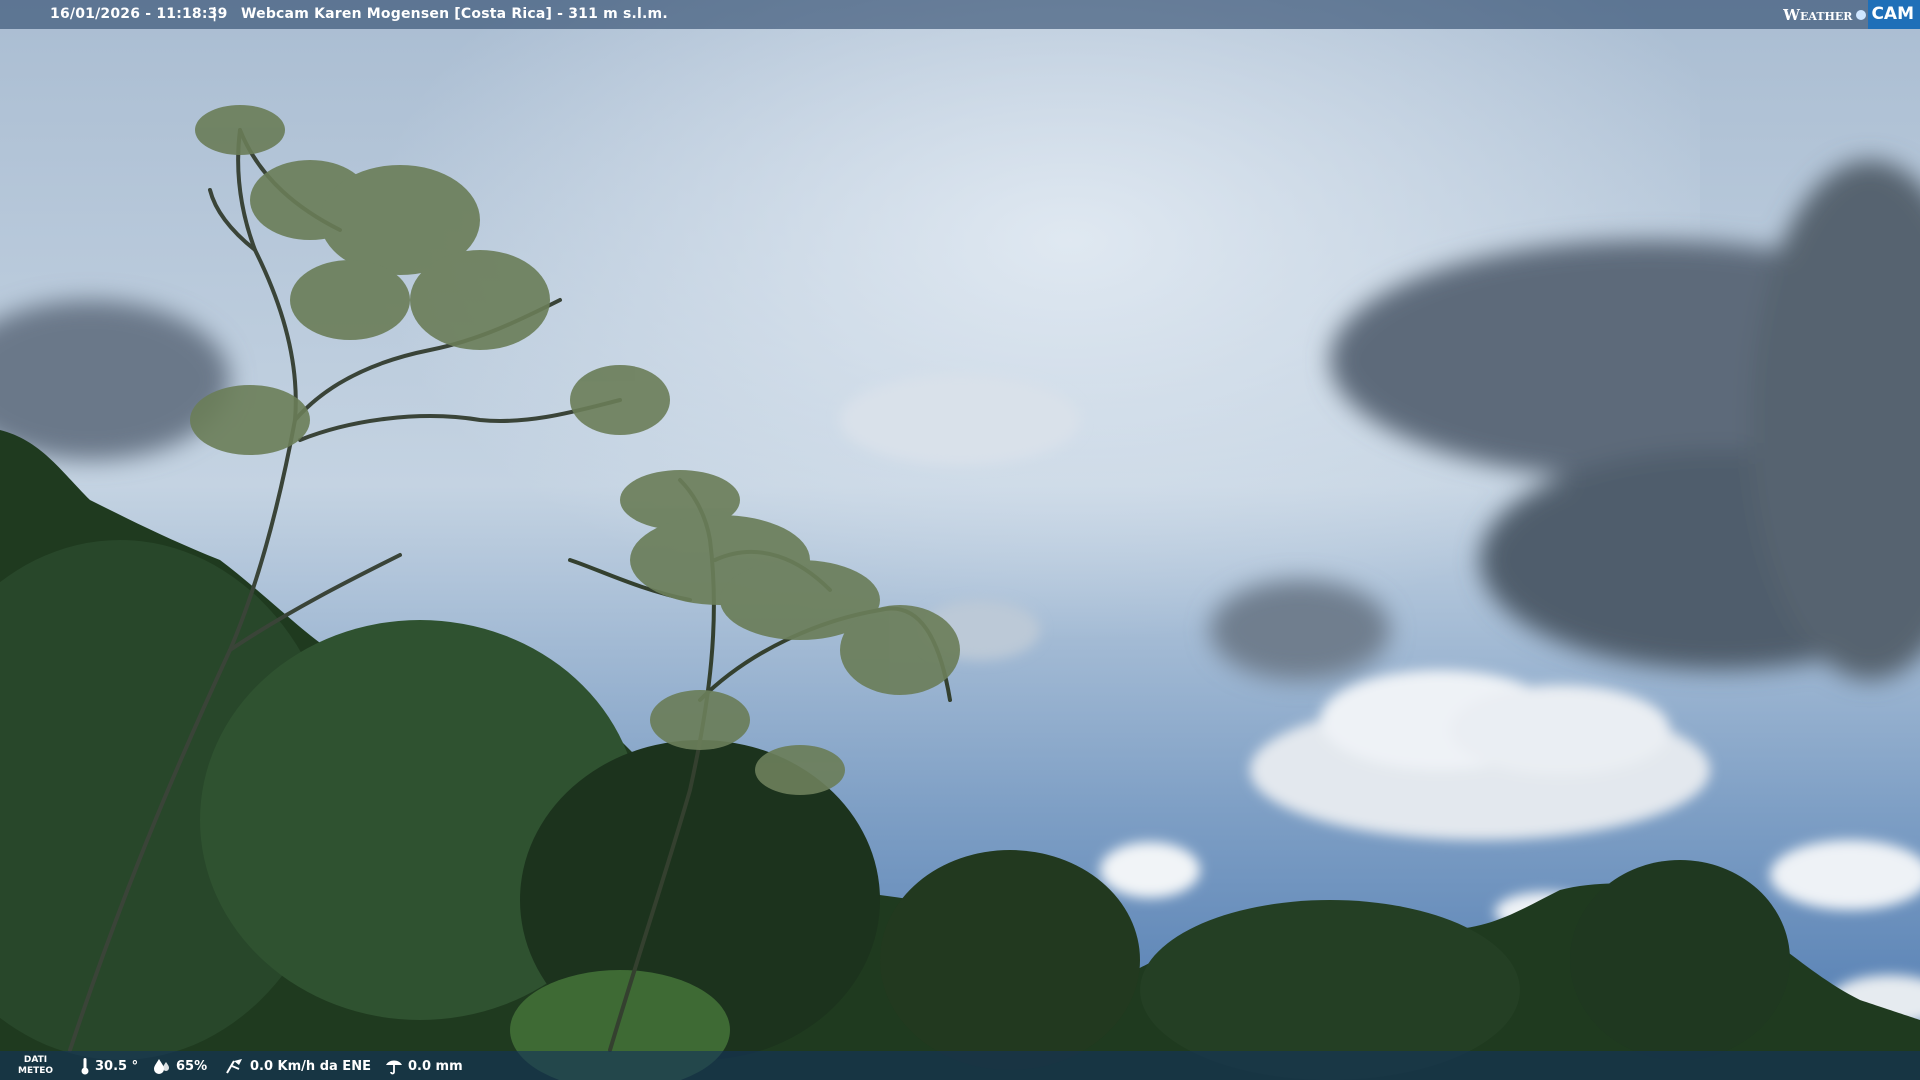  Describe the element at coordinates (1861, 14) in the screenshot. I see `logo-dot-icon` at that location.